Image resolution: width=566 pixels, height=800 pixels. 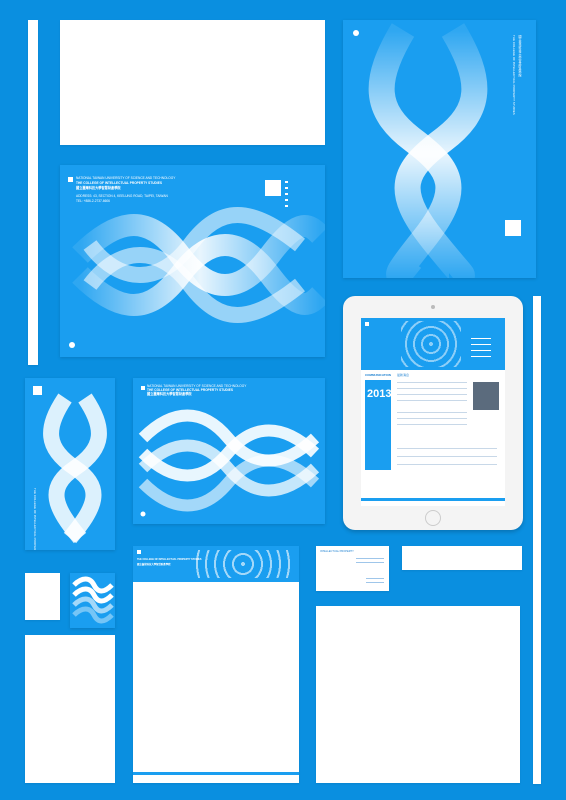 I want to click on business-card-title: INTELLECTUAL PROPERTY, so click(x=337, y=551).